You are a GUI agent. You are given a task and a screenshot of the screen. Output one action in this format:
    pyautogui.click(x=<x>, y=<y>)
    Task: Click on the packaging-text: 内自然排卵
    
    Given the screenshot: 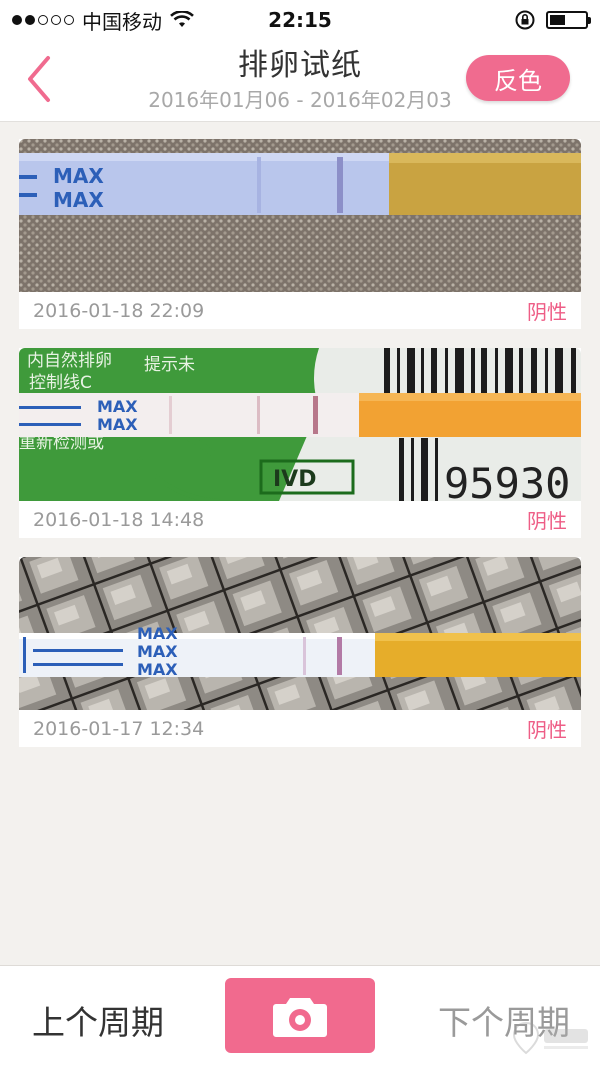 What is the action you would take?
    pyautogui.click(x=69, y=361)
    